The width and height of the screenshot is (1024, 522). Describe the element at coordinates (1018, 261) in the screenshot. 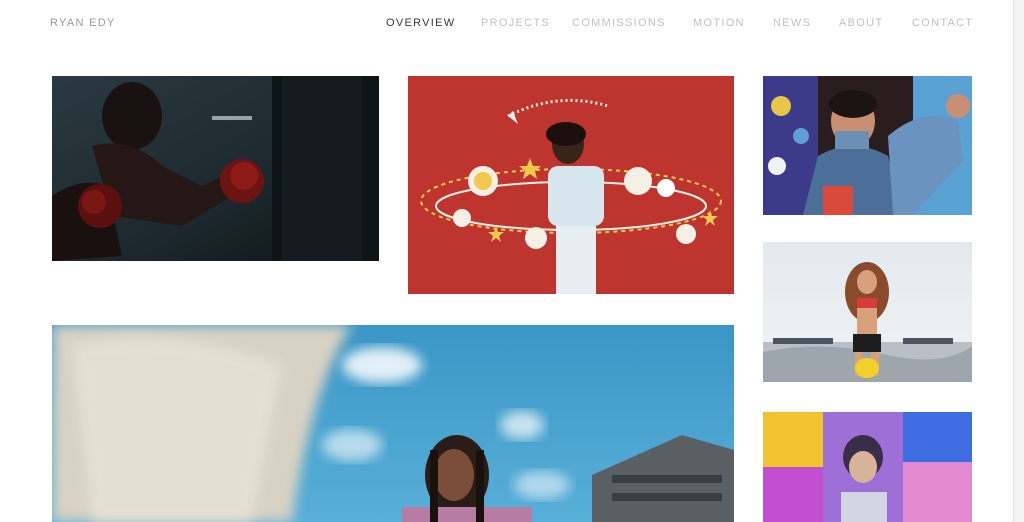

I see `page-scrollbar` at that location.